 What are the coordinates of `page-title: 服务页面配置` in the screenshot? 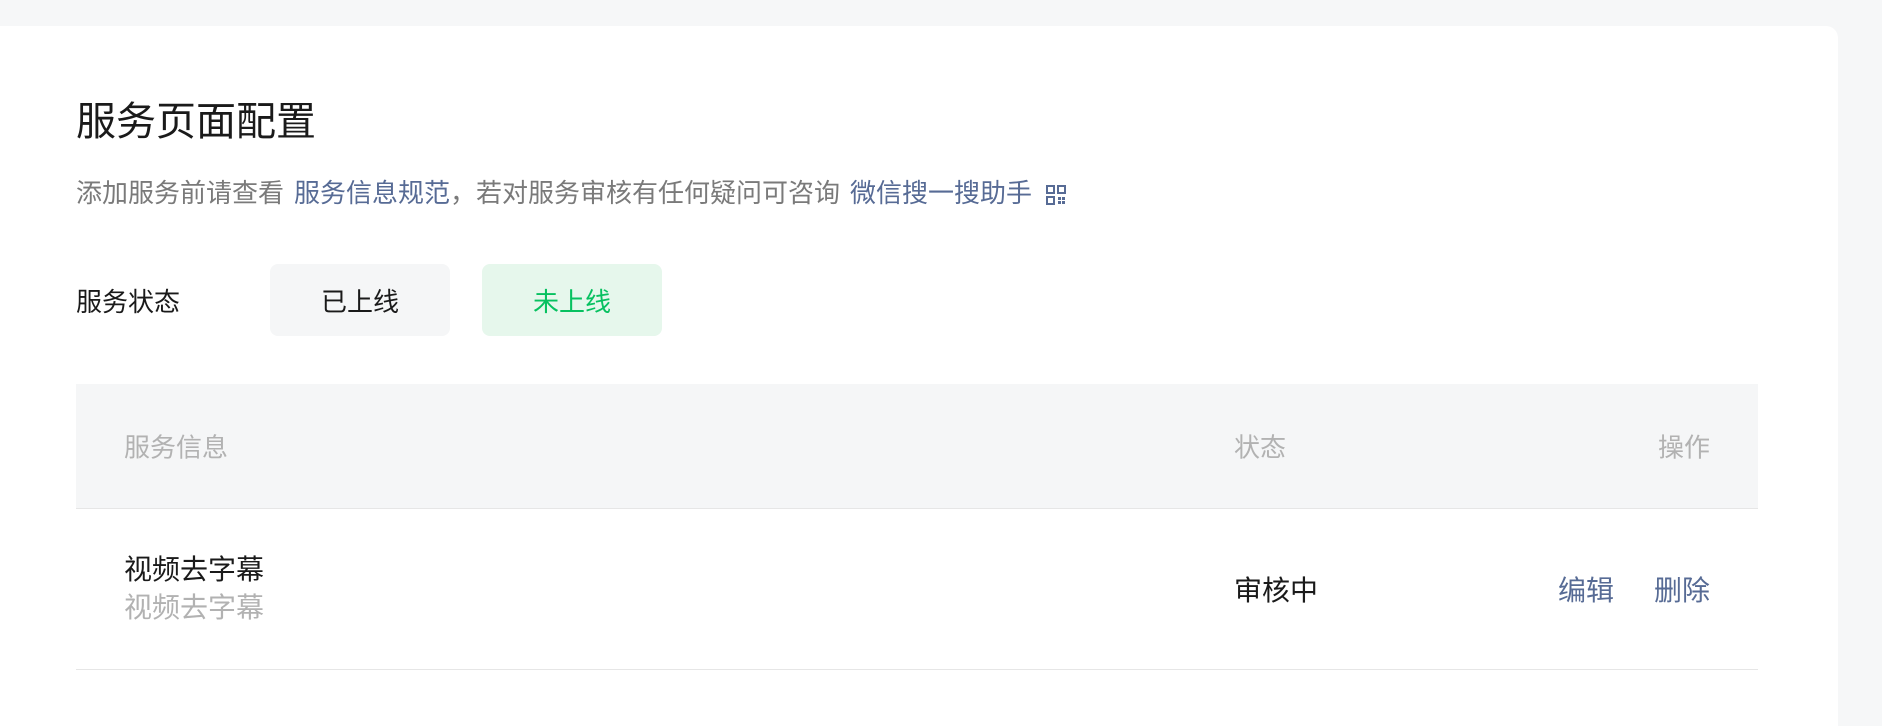 It's located at (196, 122).